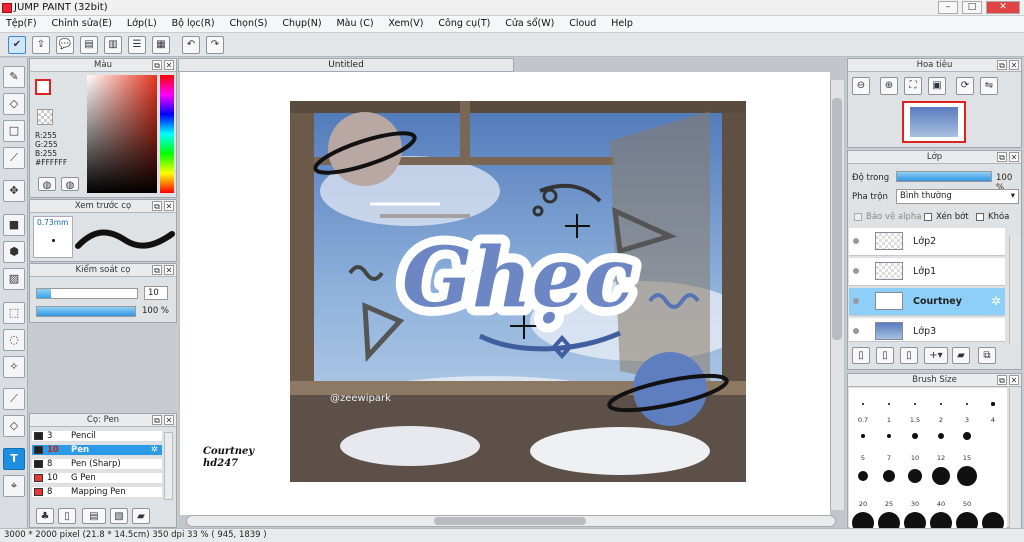 The width and height of the screenshot is (1024, 542). Describe the element at coordinates (14, 367) in the screenshot. I see `magic-wand-icon: ✧` at that location.